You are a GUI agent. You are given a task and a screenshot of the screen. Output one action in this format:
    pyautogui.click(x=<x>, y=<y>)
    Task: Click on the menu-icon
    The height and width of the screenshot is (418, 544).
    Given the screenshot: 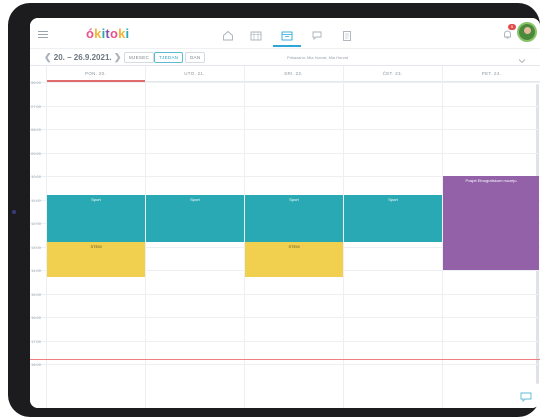 What is the action you would take?
    pyautogui.click(x=43, y=34)
    